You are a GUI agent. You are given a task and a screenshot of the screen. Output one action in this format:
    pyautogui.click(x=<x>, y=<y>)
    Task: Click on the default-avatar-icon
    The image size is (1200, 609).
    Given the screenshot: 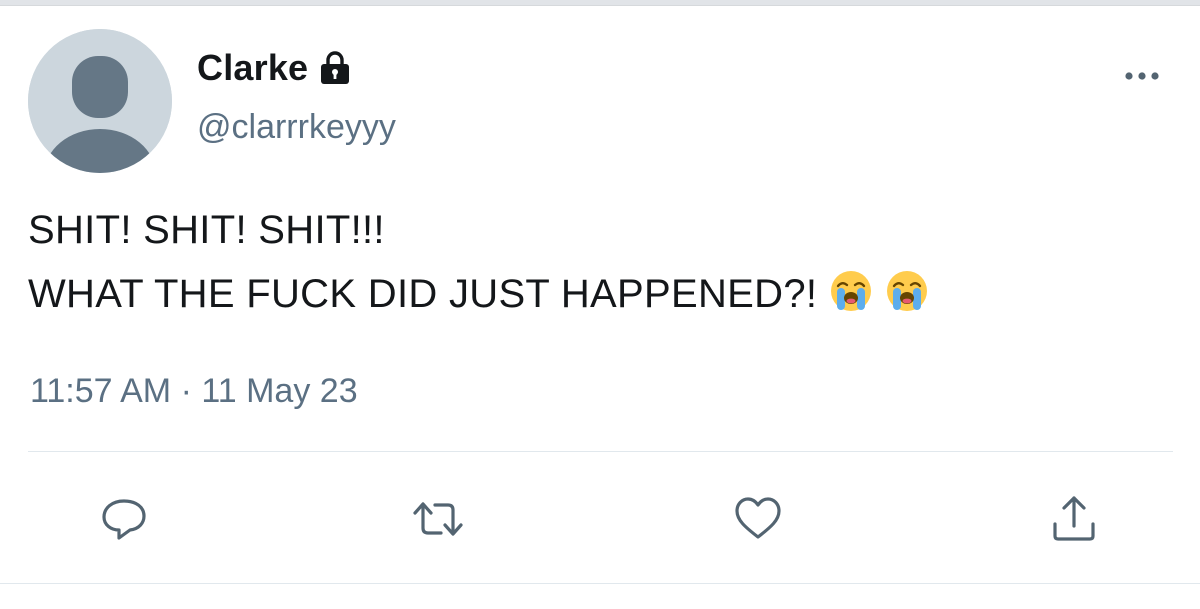 What is the action you would take?
    pyautogui.click(x=100, y=101)
    